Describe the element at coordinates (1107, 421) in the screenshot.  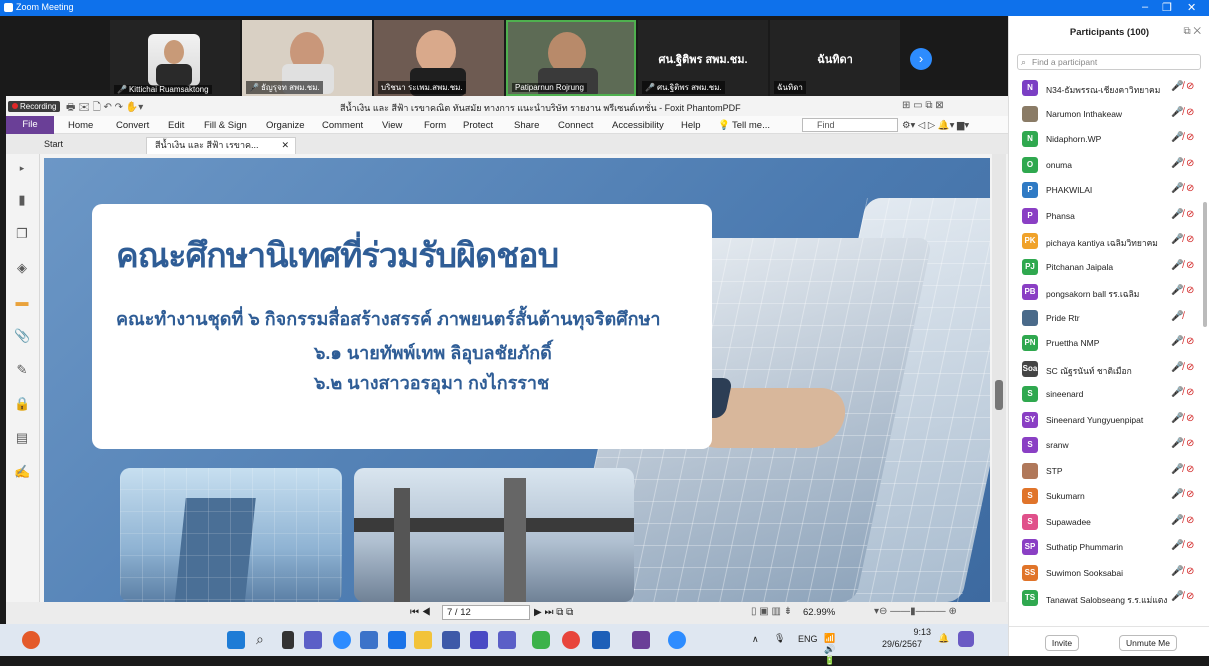
I see `participant-row: SY Sineenard Yungyuenpipat 🎤̸ ⊘` at that location.